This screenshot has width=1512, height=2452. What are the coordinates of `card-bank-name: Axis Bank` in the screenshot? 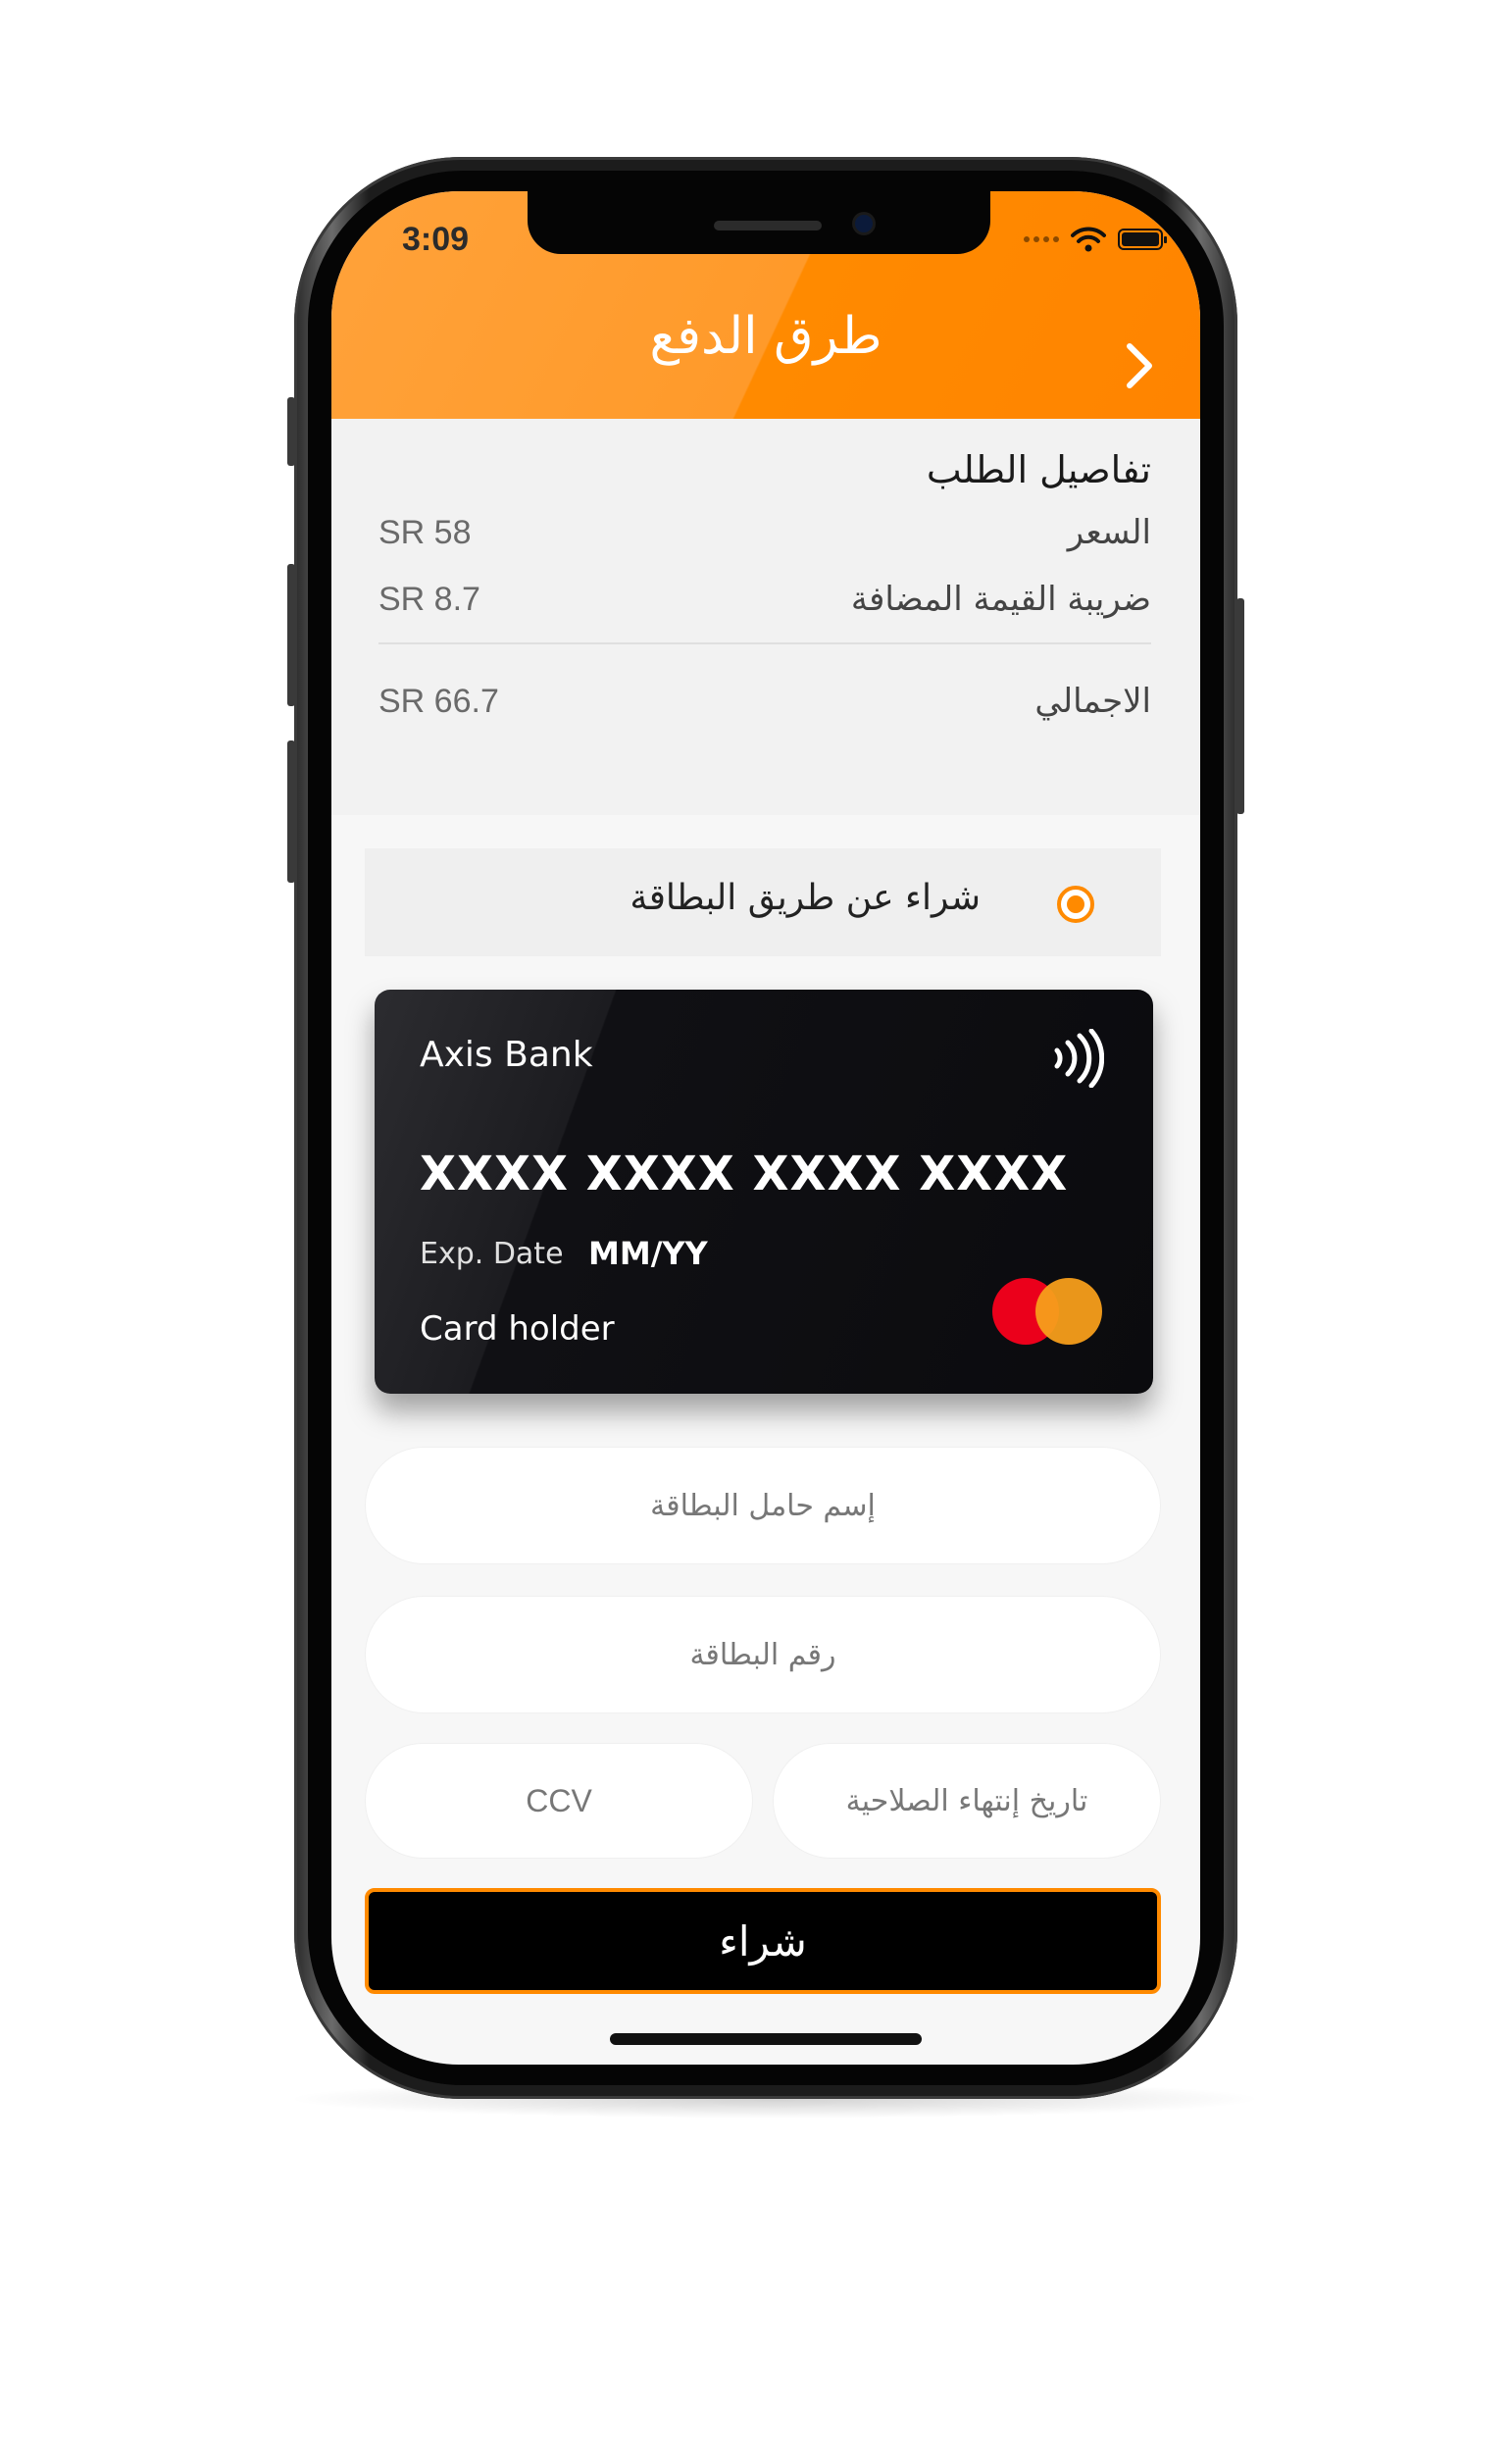 It's located at (506, 1055).